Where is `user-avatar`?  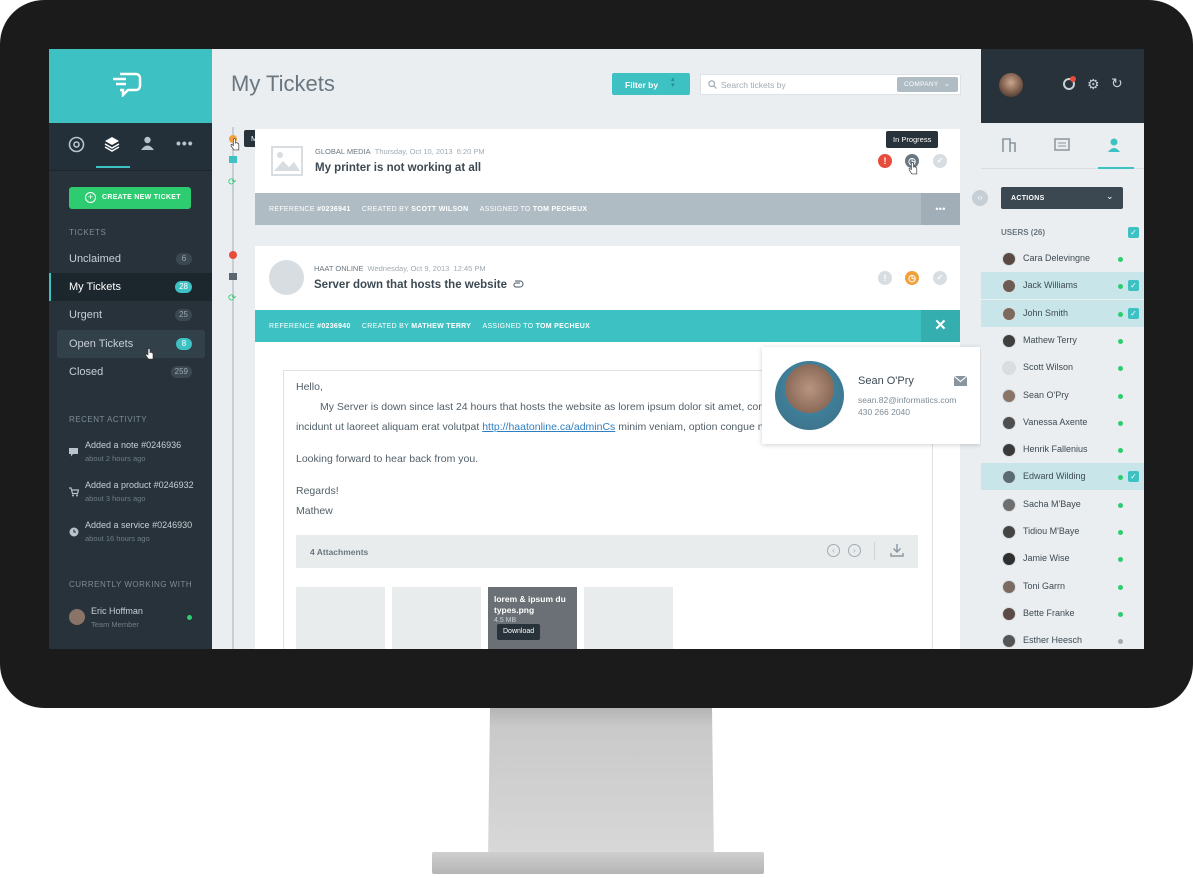
user-avatar is located at coordinates (1011, 85).